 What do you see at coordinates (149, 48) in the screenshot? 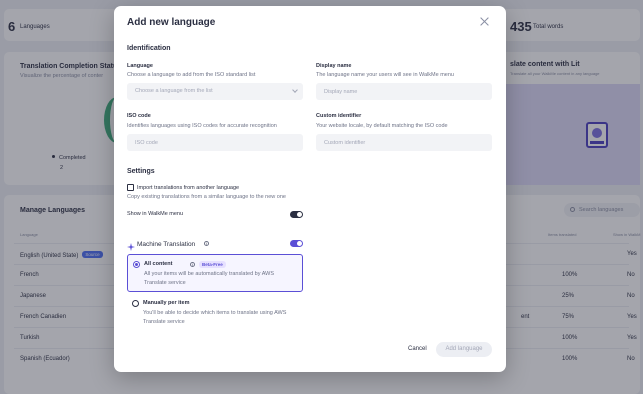
I see `identification-heading: Identification` at bounding box center [149, 48].